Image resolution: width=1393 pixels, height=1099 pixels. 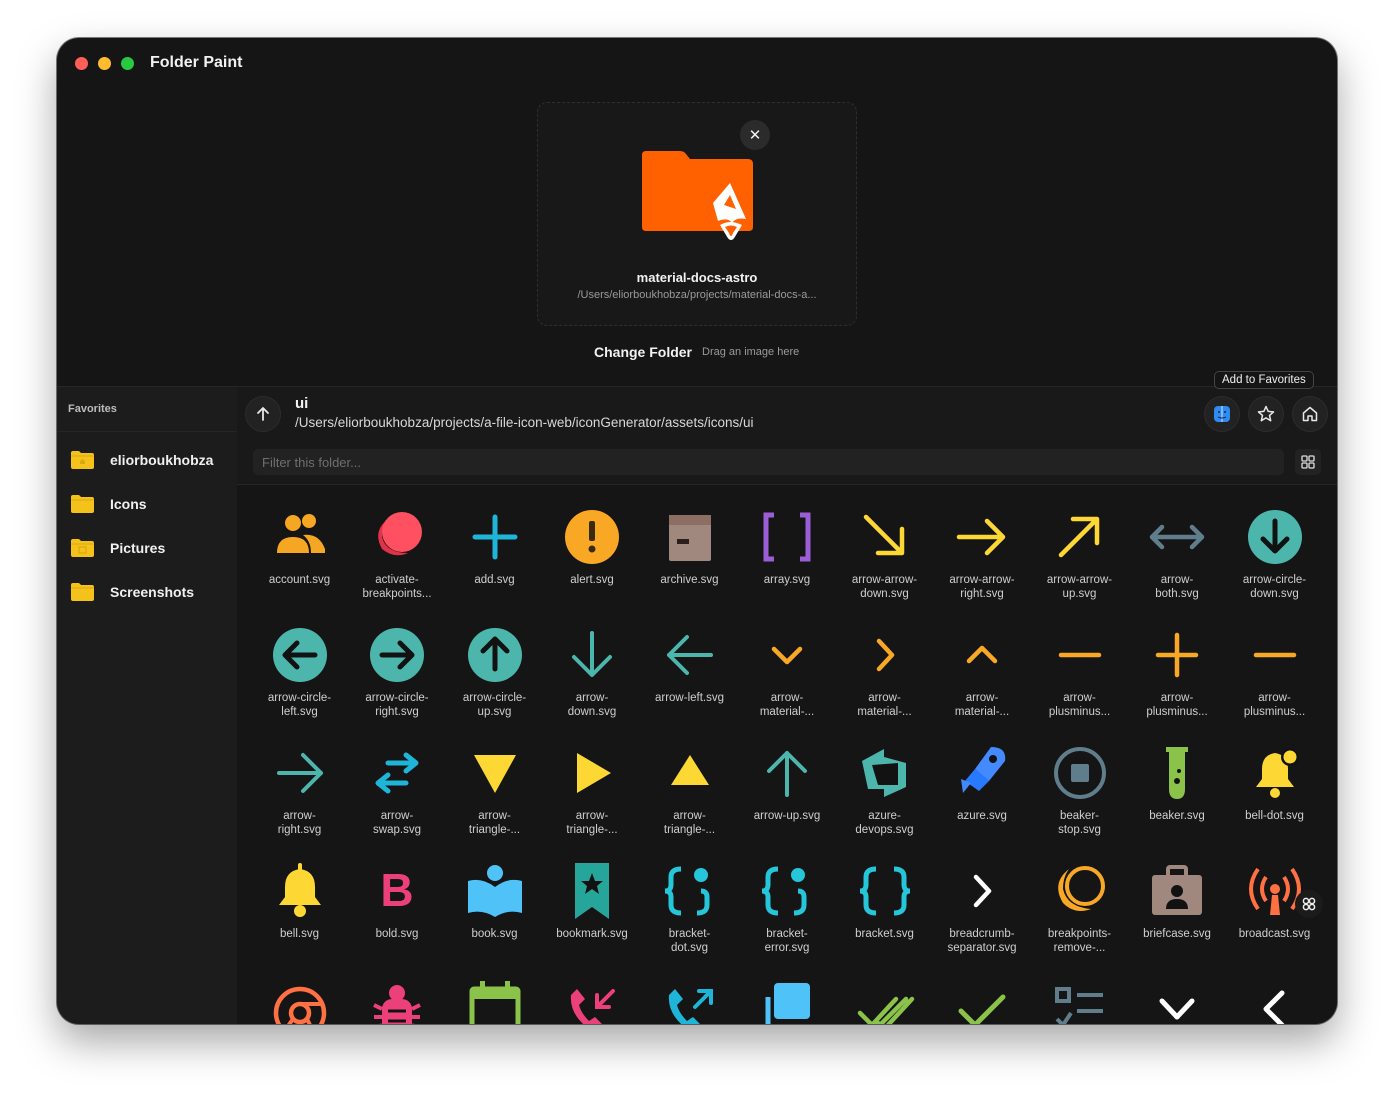 I want to click on icon-grid-item: bracket- dot.svg, so click(x=689, y=907).